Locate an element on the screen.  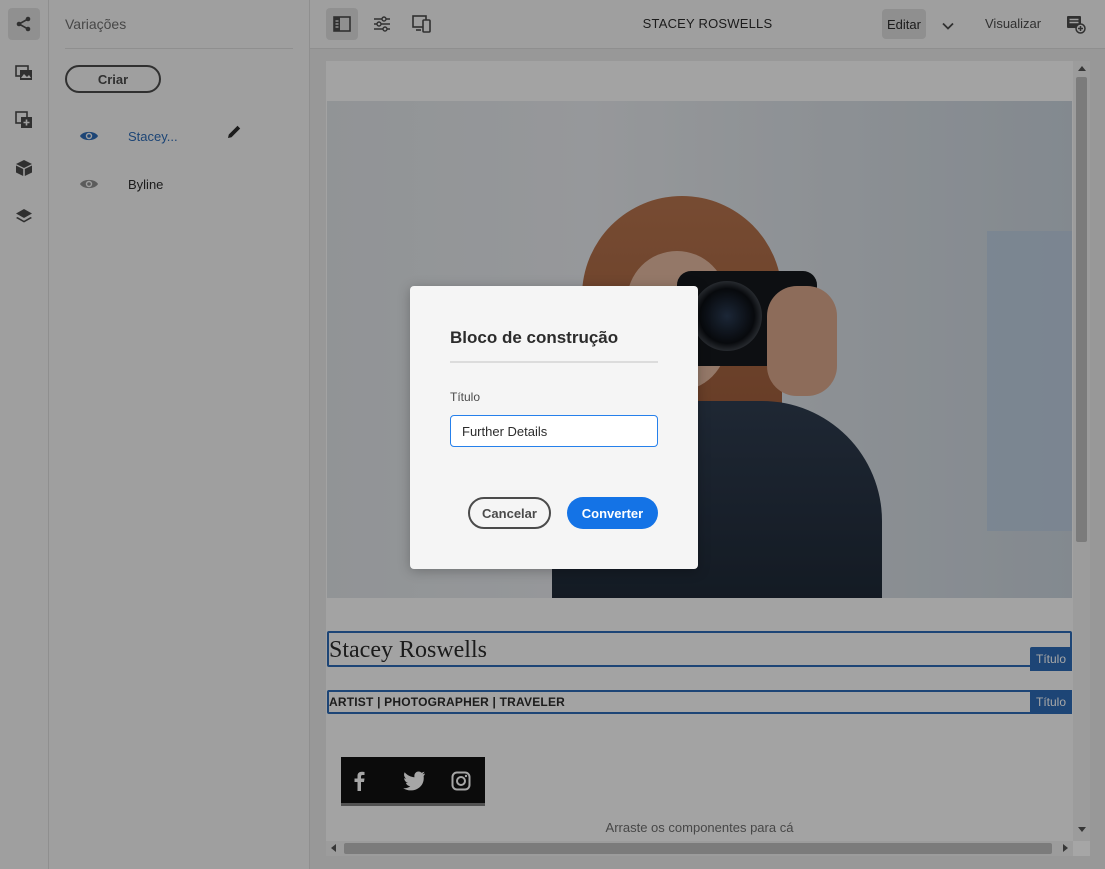
dialog-divider is located at coordinates (554, 362).